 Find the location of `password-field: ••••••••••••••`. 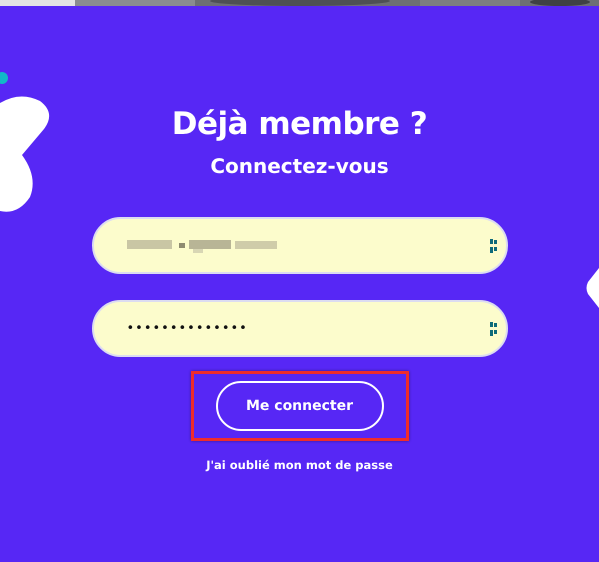

password-field: •••••••••••••• is located at coordinates (300, 328).